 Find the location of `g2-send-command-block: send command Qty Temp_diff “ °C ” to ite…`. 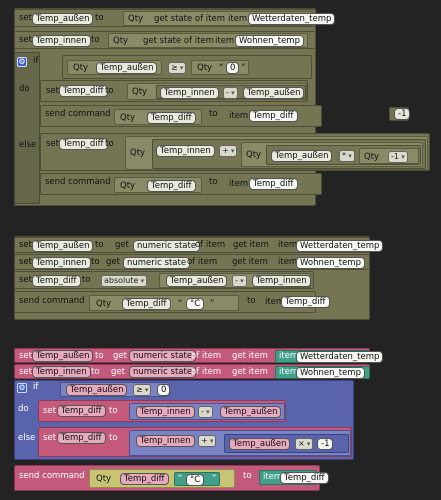

g2-send-command-block: send command Qty Temp_diff “ °C ” to ite… is located at coordinates (172, 302).